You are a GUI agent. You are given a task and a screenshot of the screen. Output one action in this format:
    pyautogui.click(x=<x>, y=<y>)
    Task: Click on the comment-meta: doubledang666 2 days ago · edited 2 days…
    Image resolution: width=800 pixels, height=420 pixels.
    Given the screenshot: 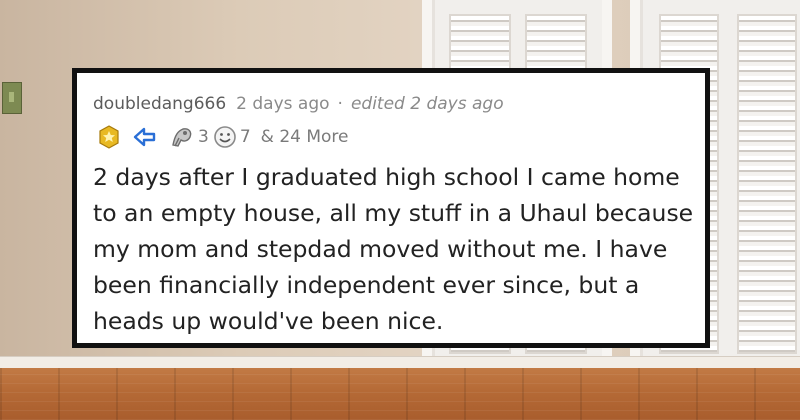 What is the action you would take?
    pyautogui.click(x=298, y=104)
    